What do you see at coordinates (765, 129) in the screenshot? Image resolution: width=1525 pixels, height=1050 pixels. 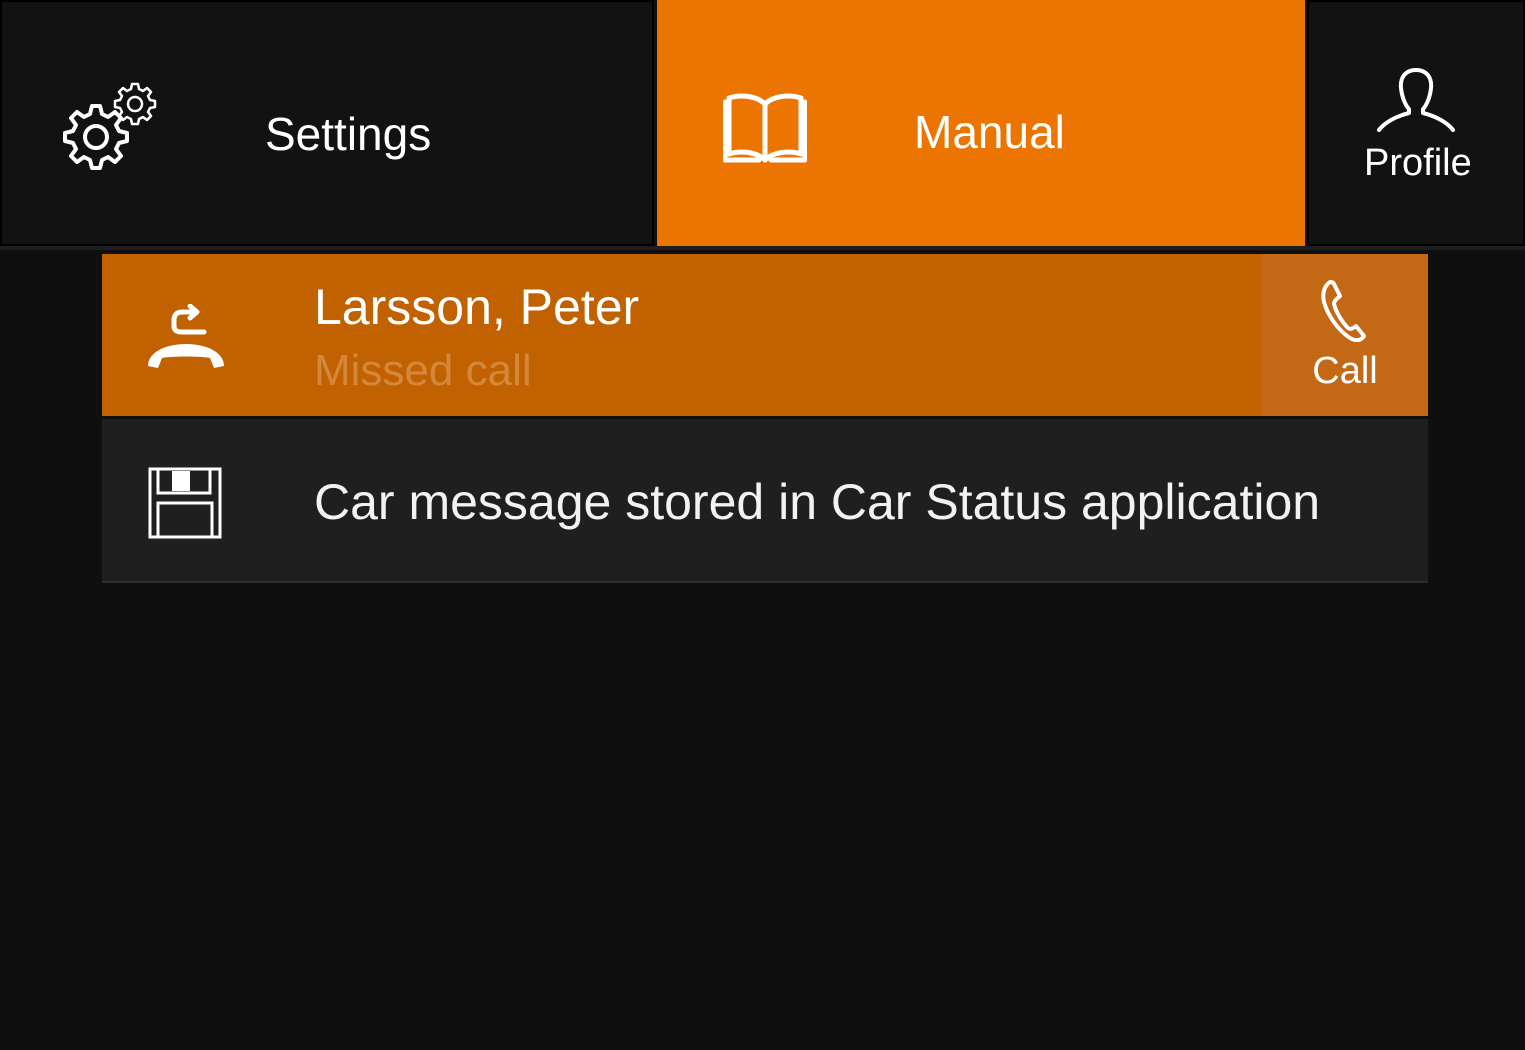 I see `book-icon` at bounding box center [765, 129].